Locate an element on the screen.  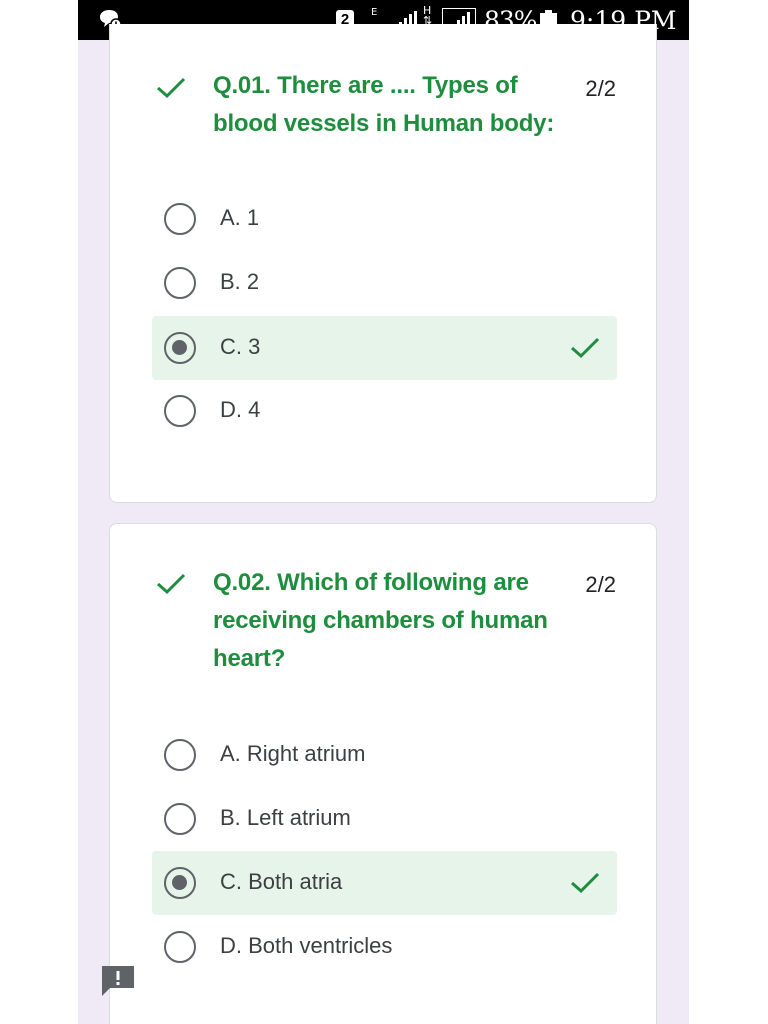
option-label: B. 2 is located at coordinates (240, 281).